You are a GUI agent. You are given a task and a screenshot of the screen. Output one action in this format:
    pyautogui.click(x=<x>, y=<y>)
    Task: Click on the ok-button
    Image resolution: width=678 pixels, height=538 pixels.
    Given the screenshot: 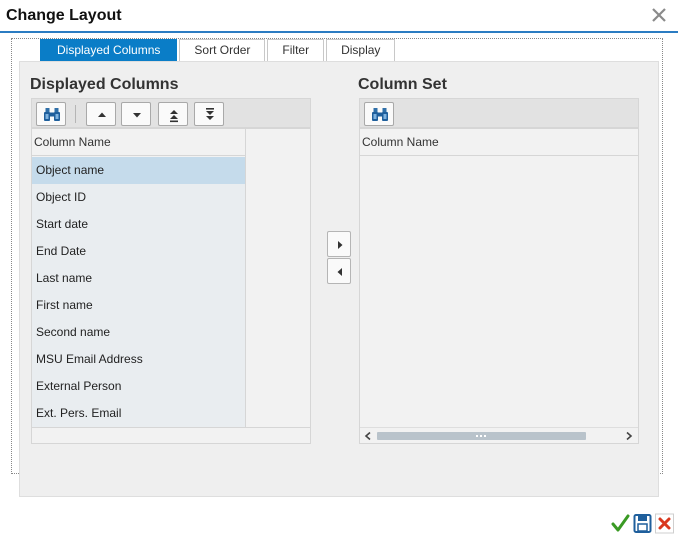 What is the action you would take?
    pyautogui.click(x=620, y=523)
    